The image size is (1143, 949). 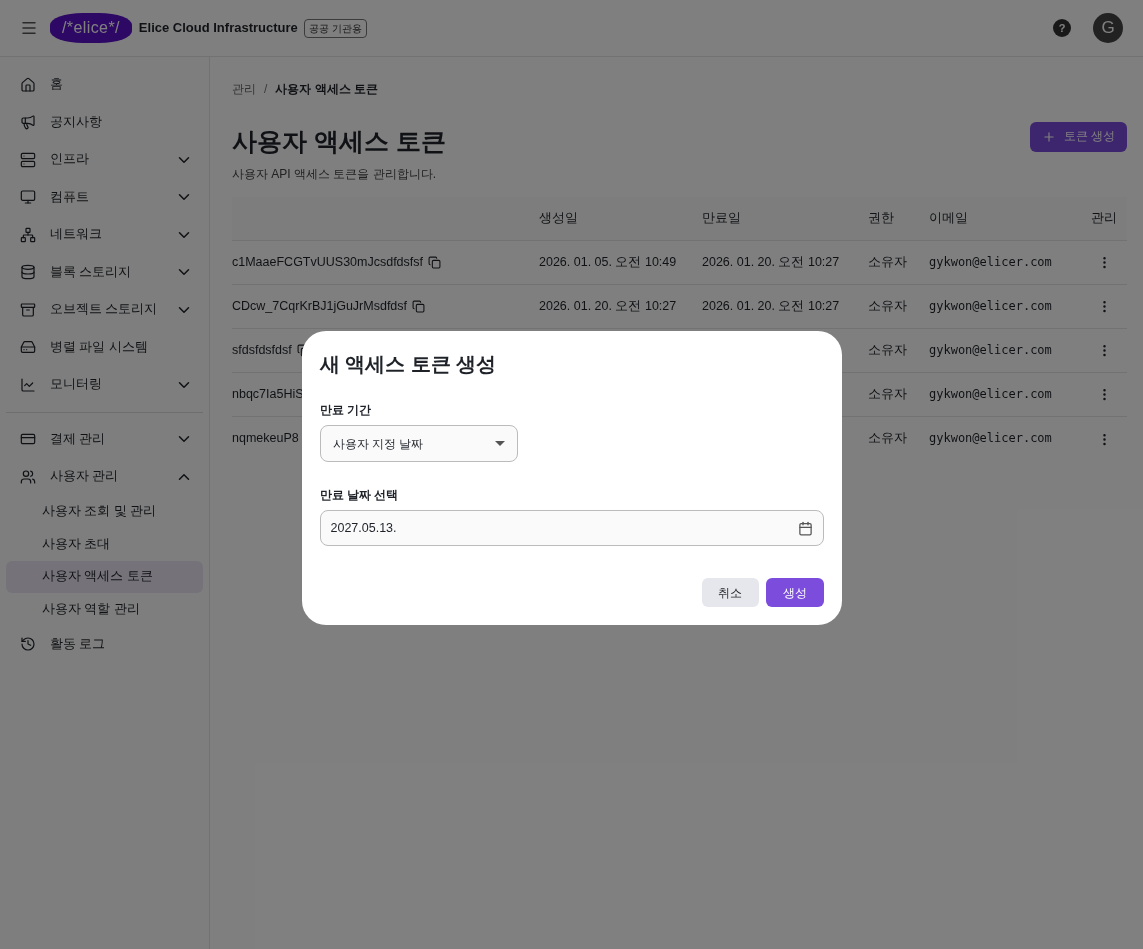 What do you see at coordinates (948, 217) in the screenshot?
I see `column-header: 이메일` at bounding box center [948, 217].